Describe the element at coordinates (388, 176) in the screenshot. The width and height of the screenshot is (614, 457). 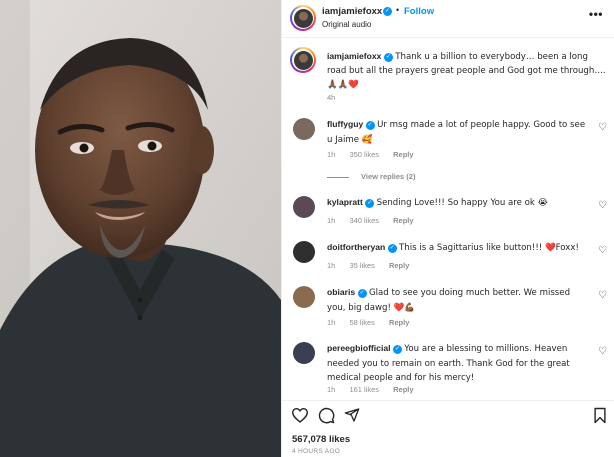
I see `view-replies-label: View replies (2)` at that location.